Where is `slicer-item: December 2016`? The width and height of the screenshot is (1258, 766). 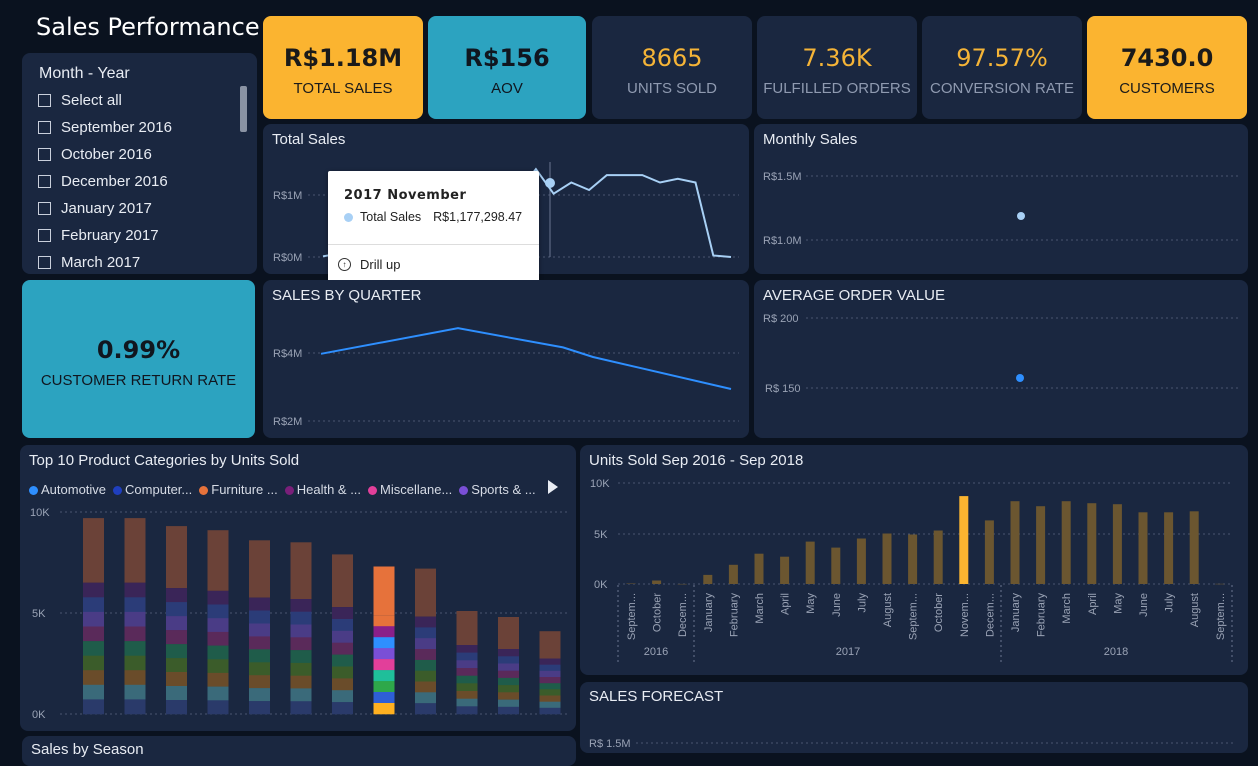
slicer-item: December 2016 is located at coordinates (103, 181).